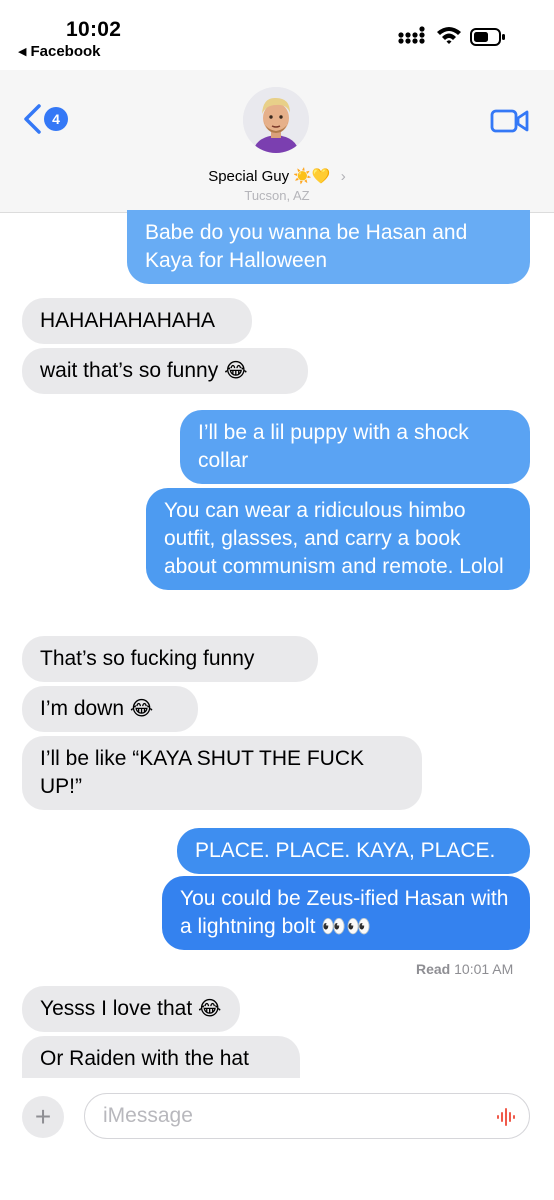 This screenshot has height=1200, width=554. Describe the element at coordinates (94, 29) in the screenshot. I see `status-time: 10:02` at that location.